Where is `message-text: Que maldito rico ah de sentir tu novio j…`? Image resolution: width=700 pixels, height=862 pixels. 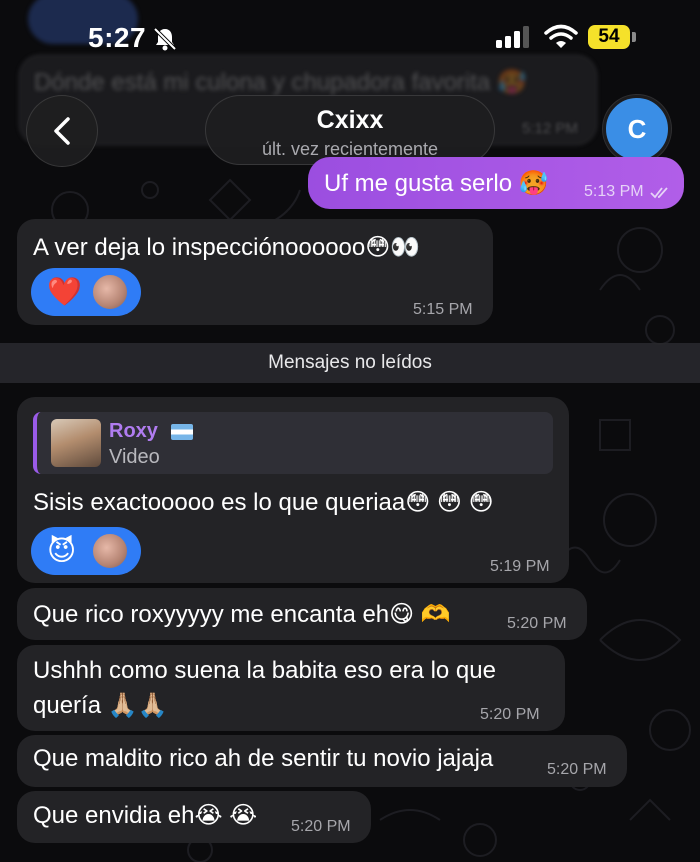 message-text: Que maldito rico ah de sentir tu novio j… is located at coordinates (263, 758).